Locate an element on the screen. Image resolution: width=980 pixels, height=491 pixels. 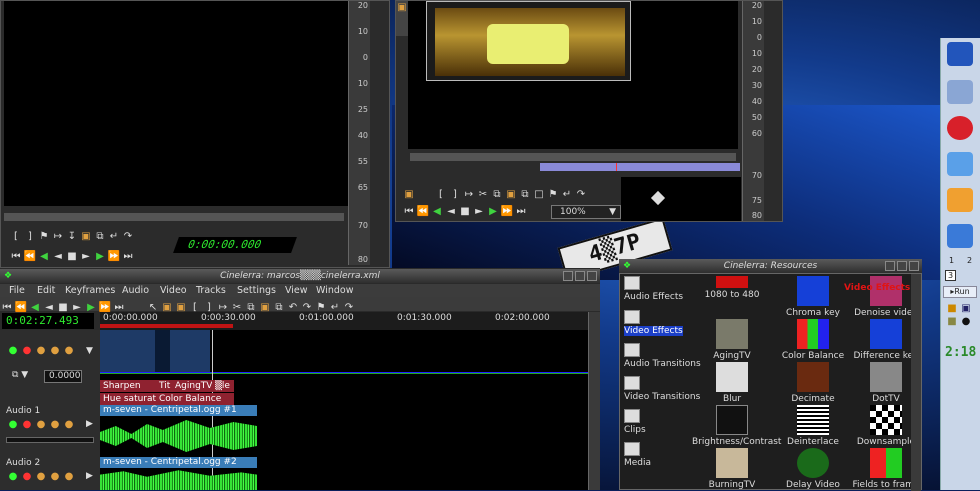
cut-icon: ✂ is located at coordinates (483, 194).